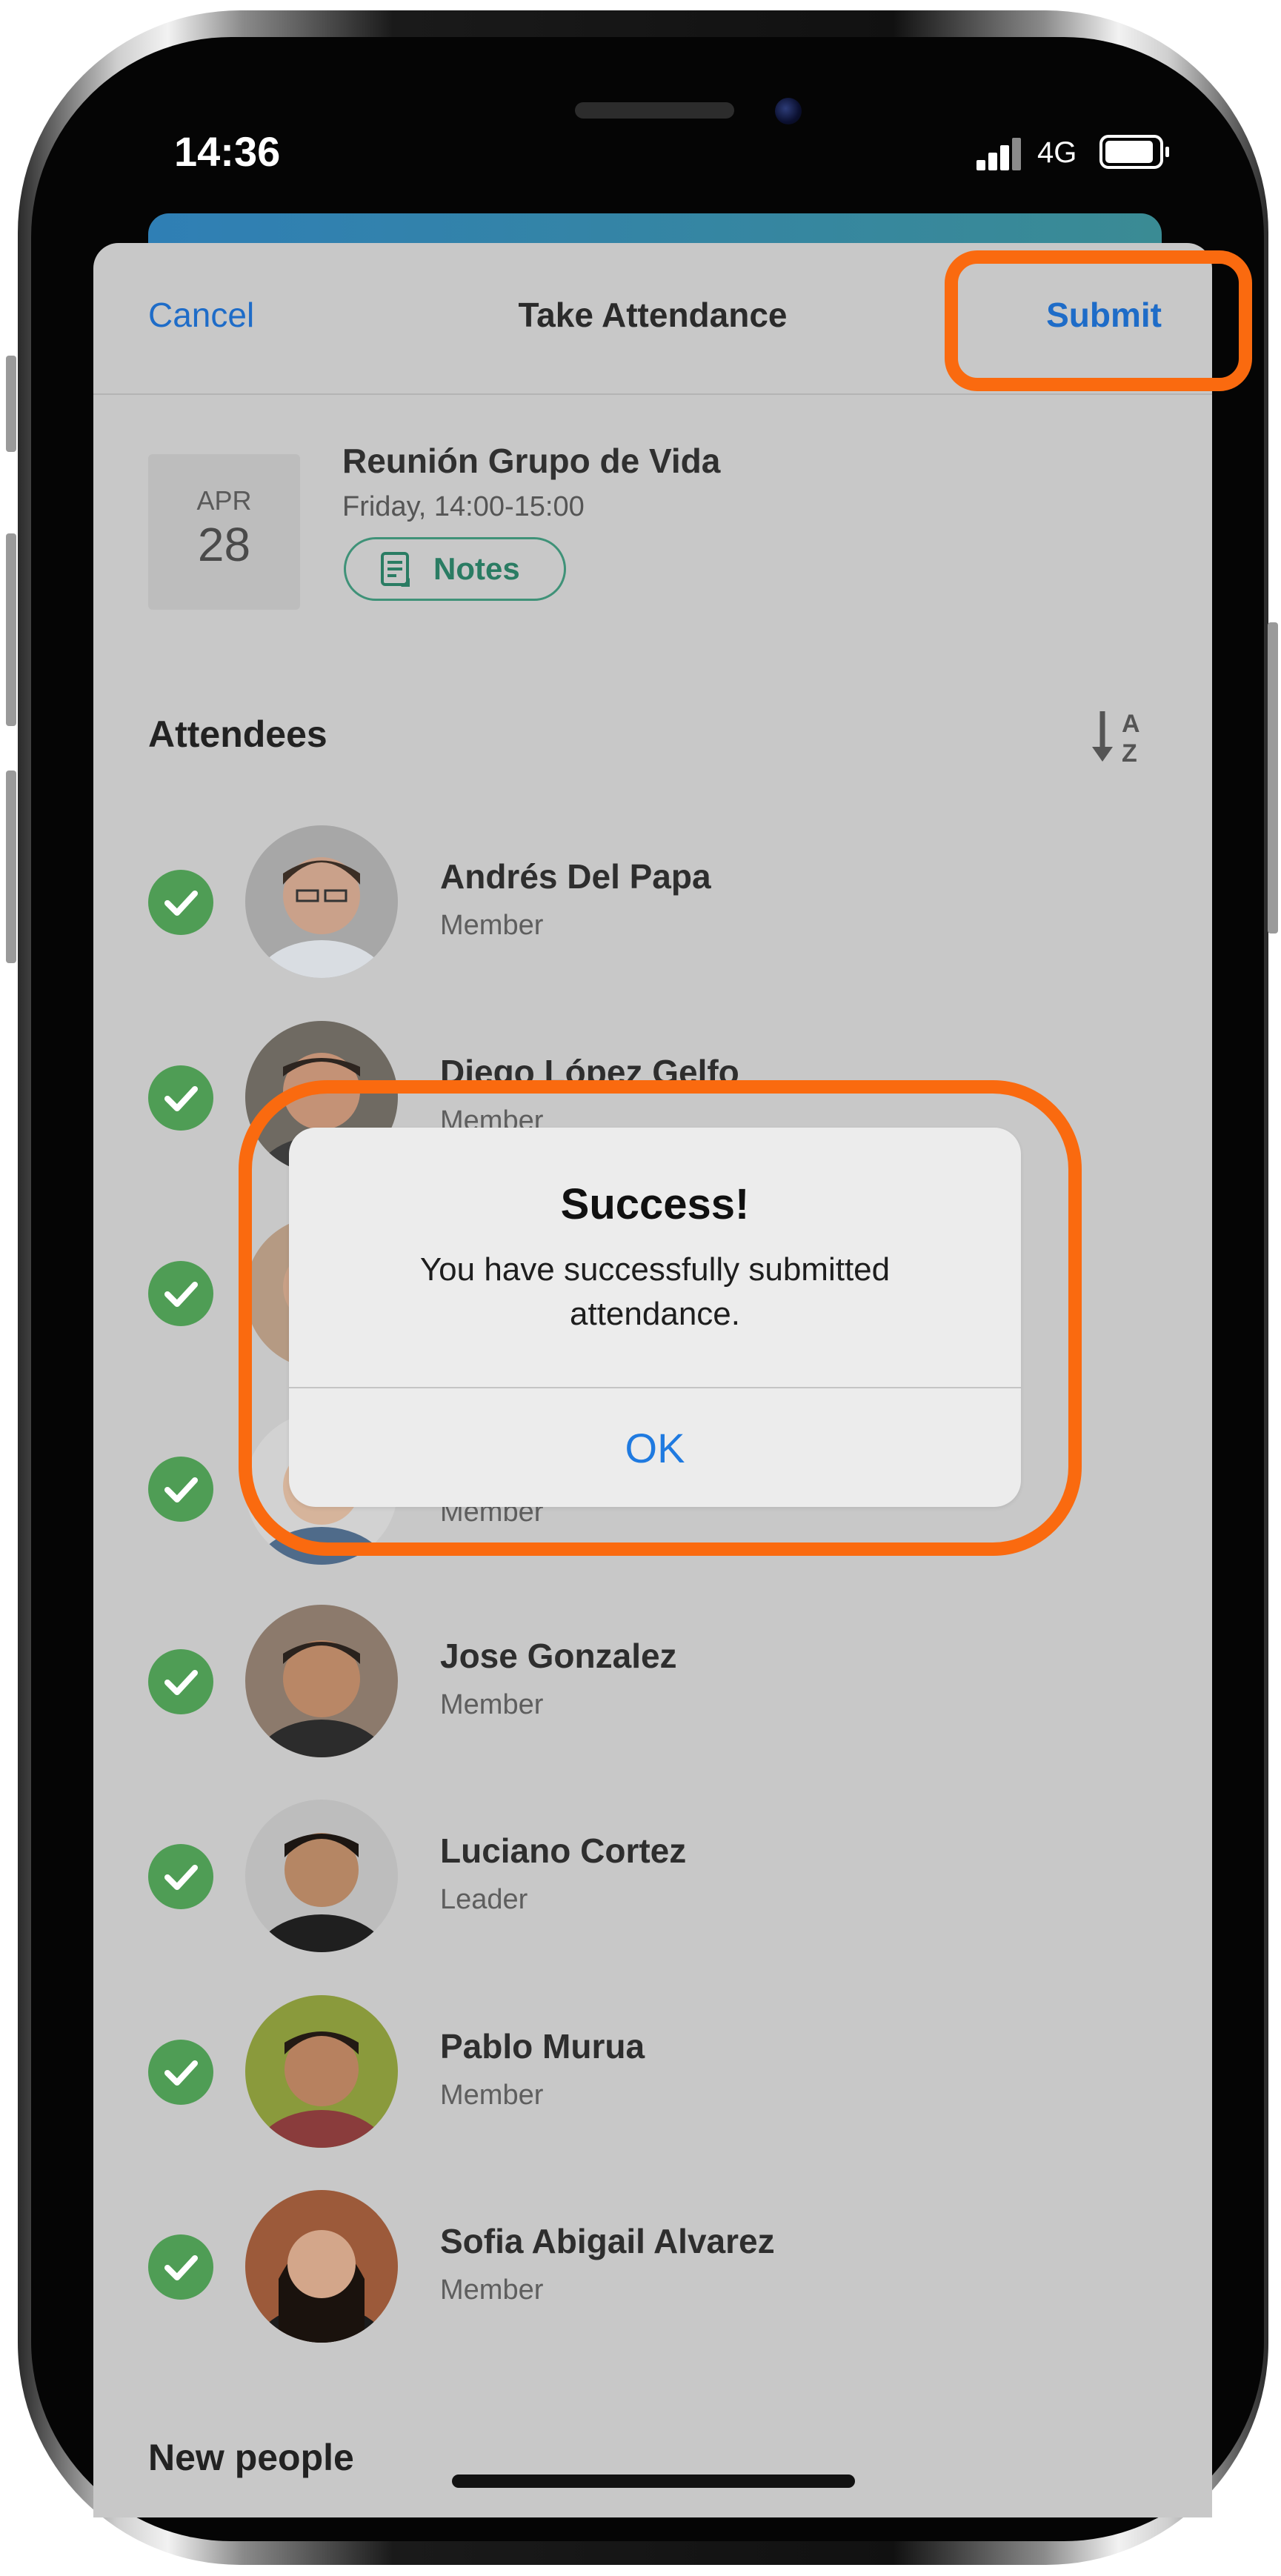 The height and width of the screenshot is (2576, 1281). Describe the element at coordinates (11, 629) in the screenshot. I see `volume-up-button` at that location.